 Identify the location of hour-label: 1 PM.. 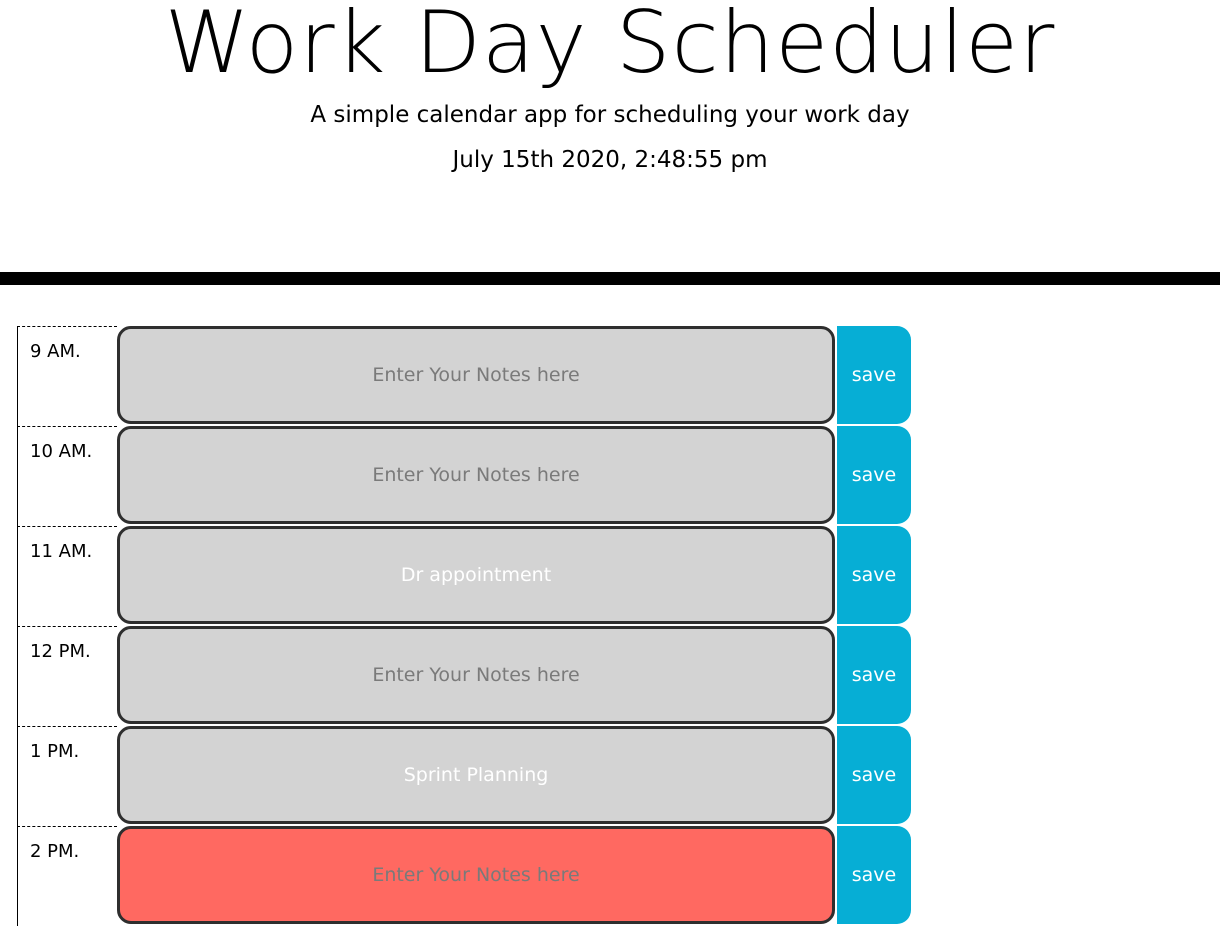
(67, 776).